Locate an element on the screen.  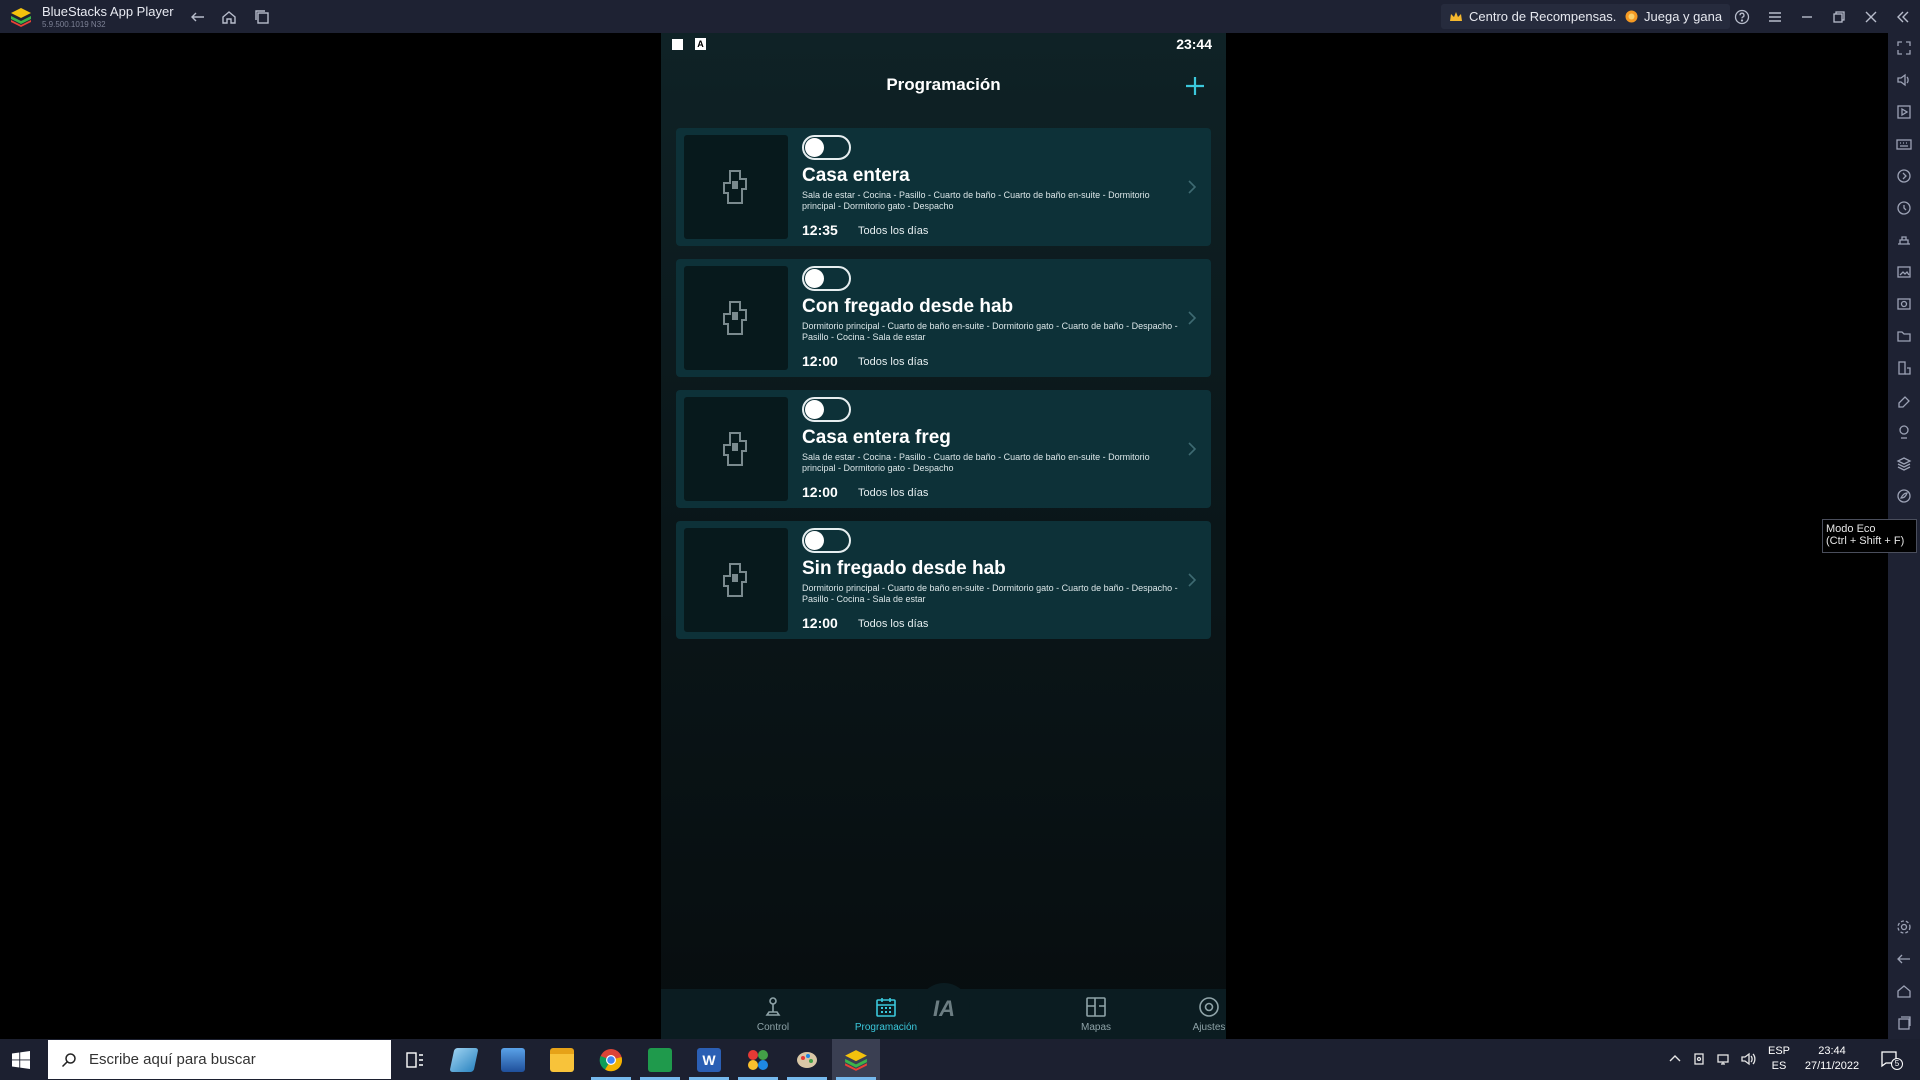
tooltip-title: Modo Eco is located at coordinates (1851, 529).